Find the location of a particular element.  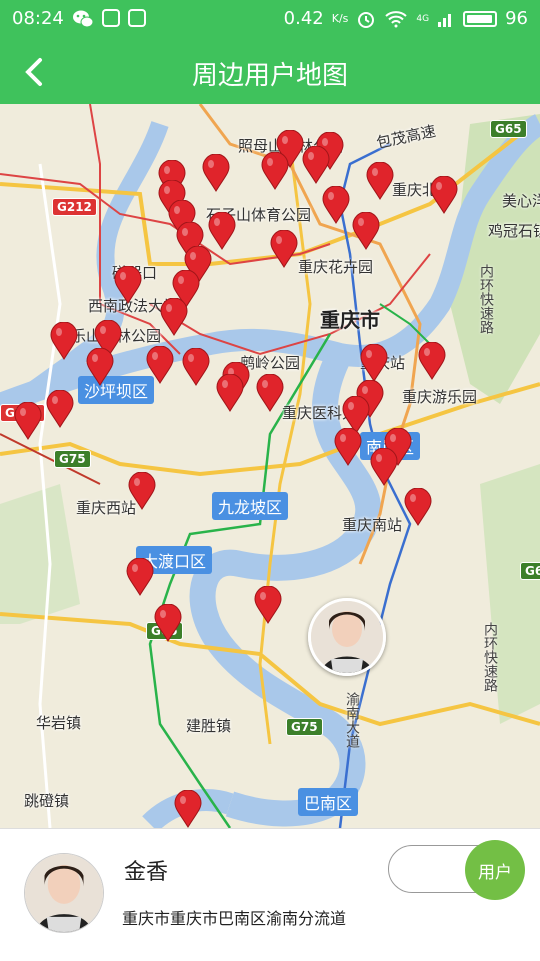

avatar is located at coordinates (64, 893).